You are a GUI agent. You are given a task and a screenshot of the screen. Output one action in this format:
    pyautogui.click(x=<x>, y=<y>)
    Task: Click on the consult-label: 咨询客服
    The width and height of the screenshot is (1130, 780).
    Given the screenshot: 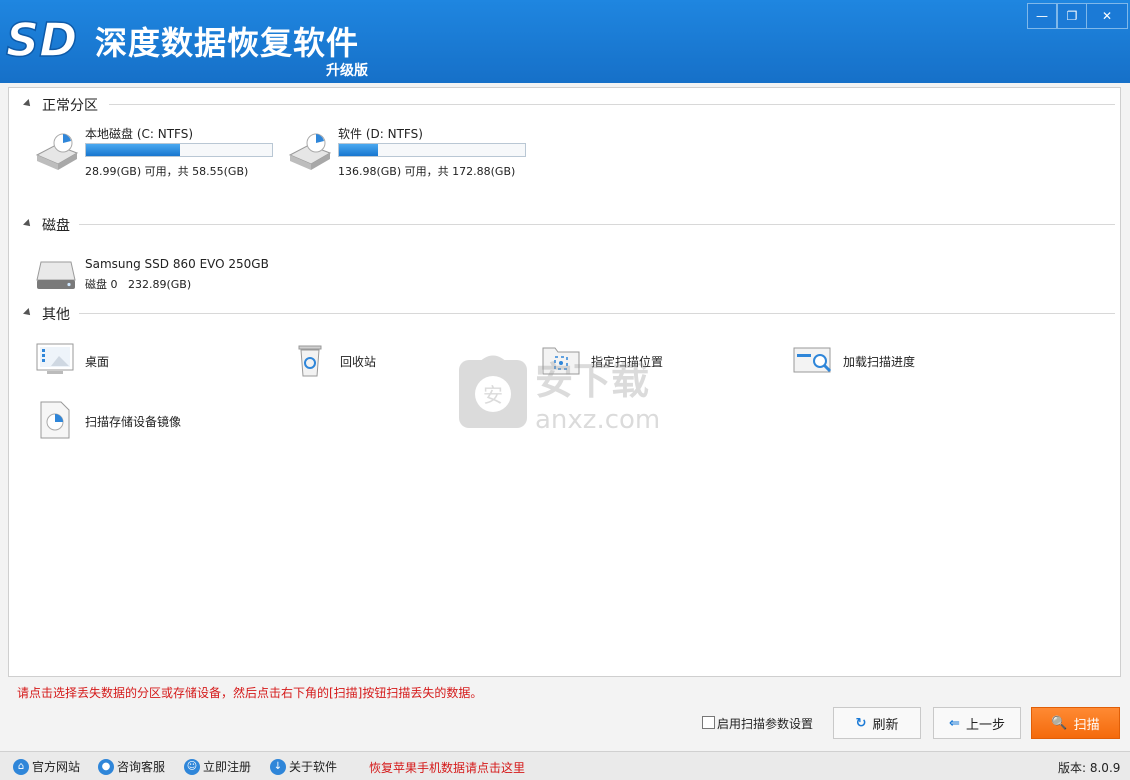 What is the action you would take?
    pyautogui.click(x=141, y=767)
    